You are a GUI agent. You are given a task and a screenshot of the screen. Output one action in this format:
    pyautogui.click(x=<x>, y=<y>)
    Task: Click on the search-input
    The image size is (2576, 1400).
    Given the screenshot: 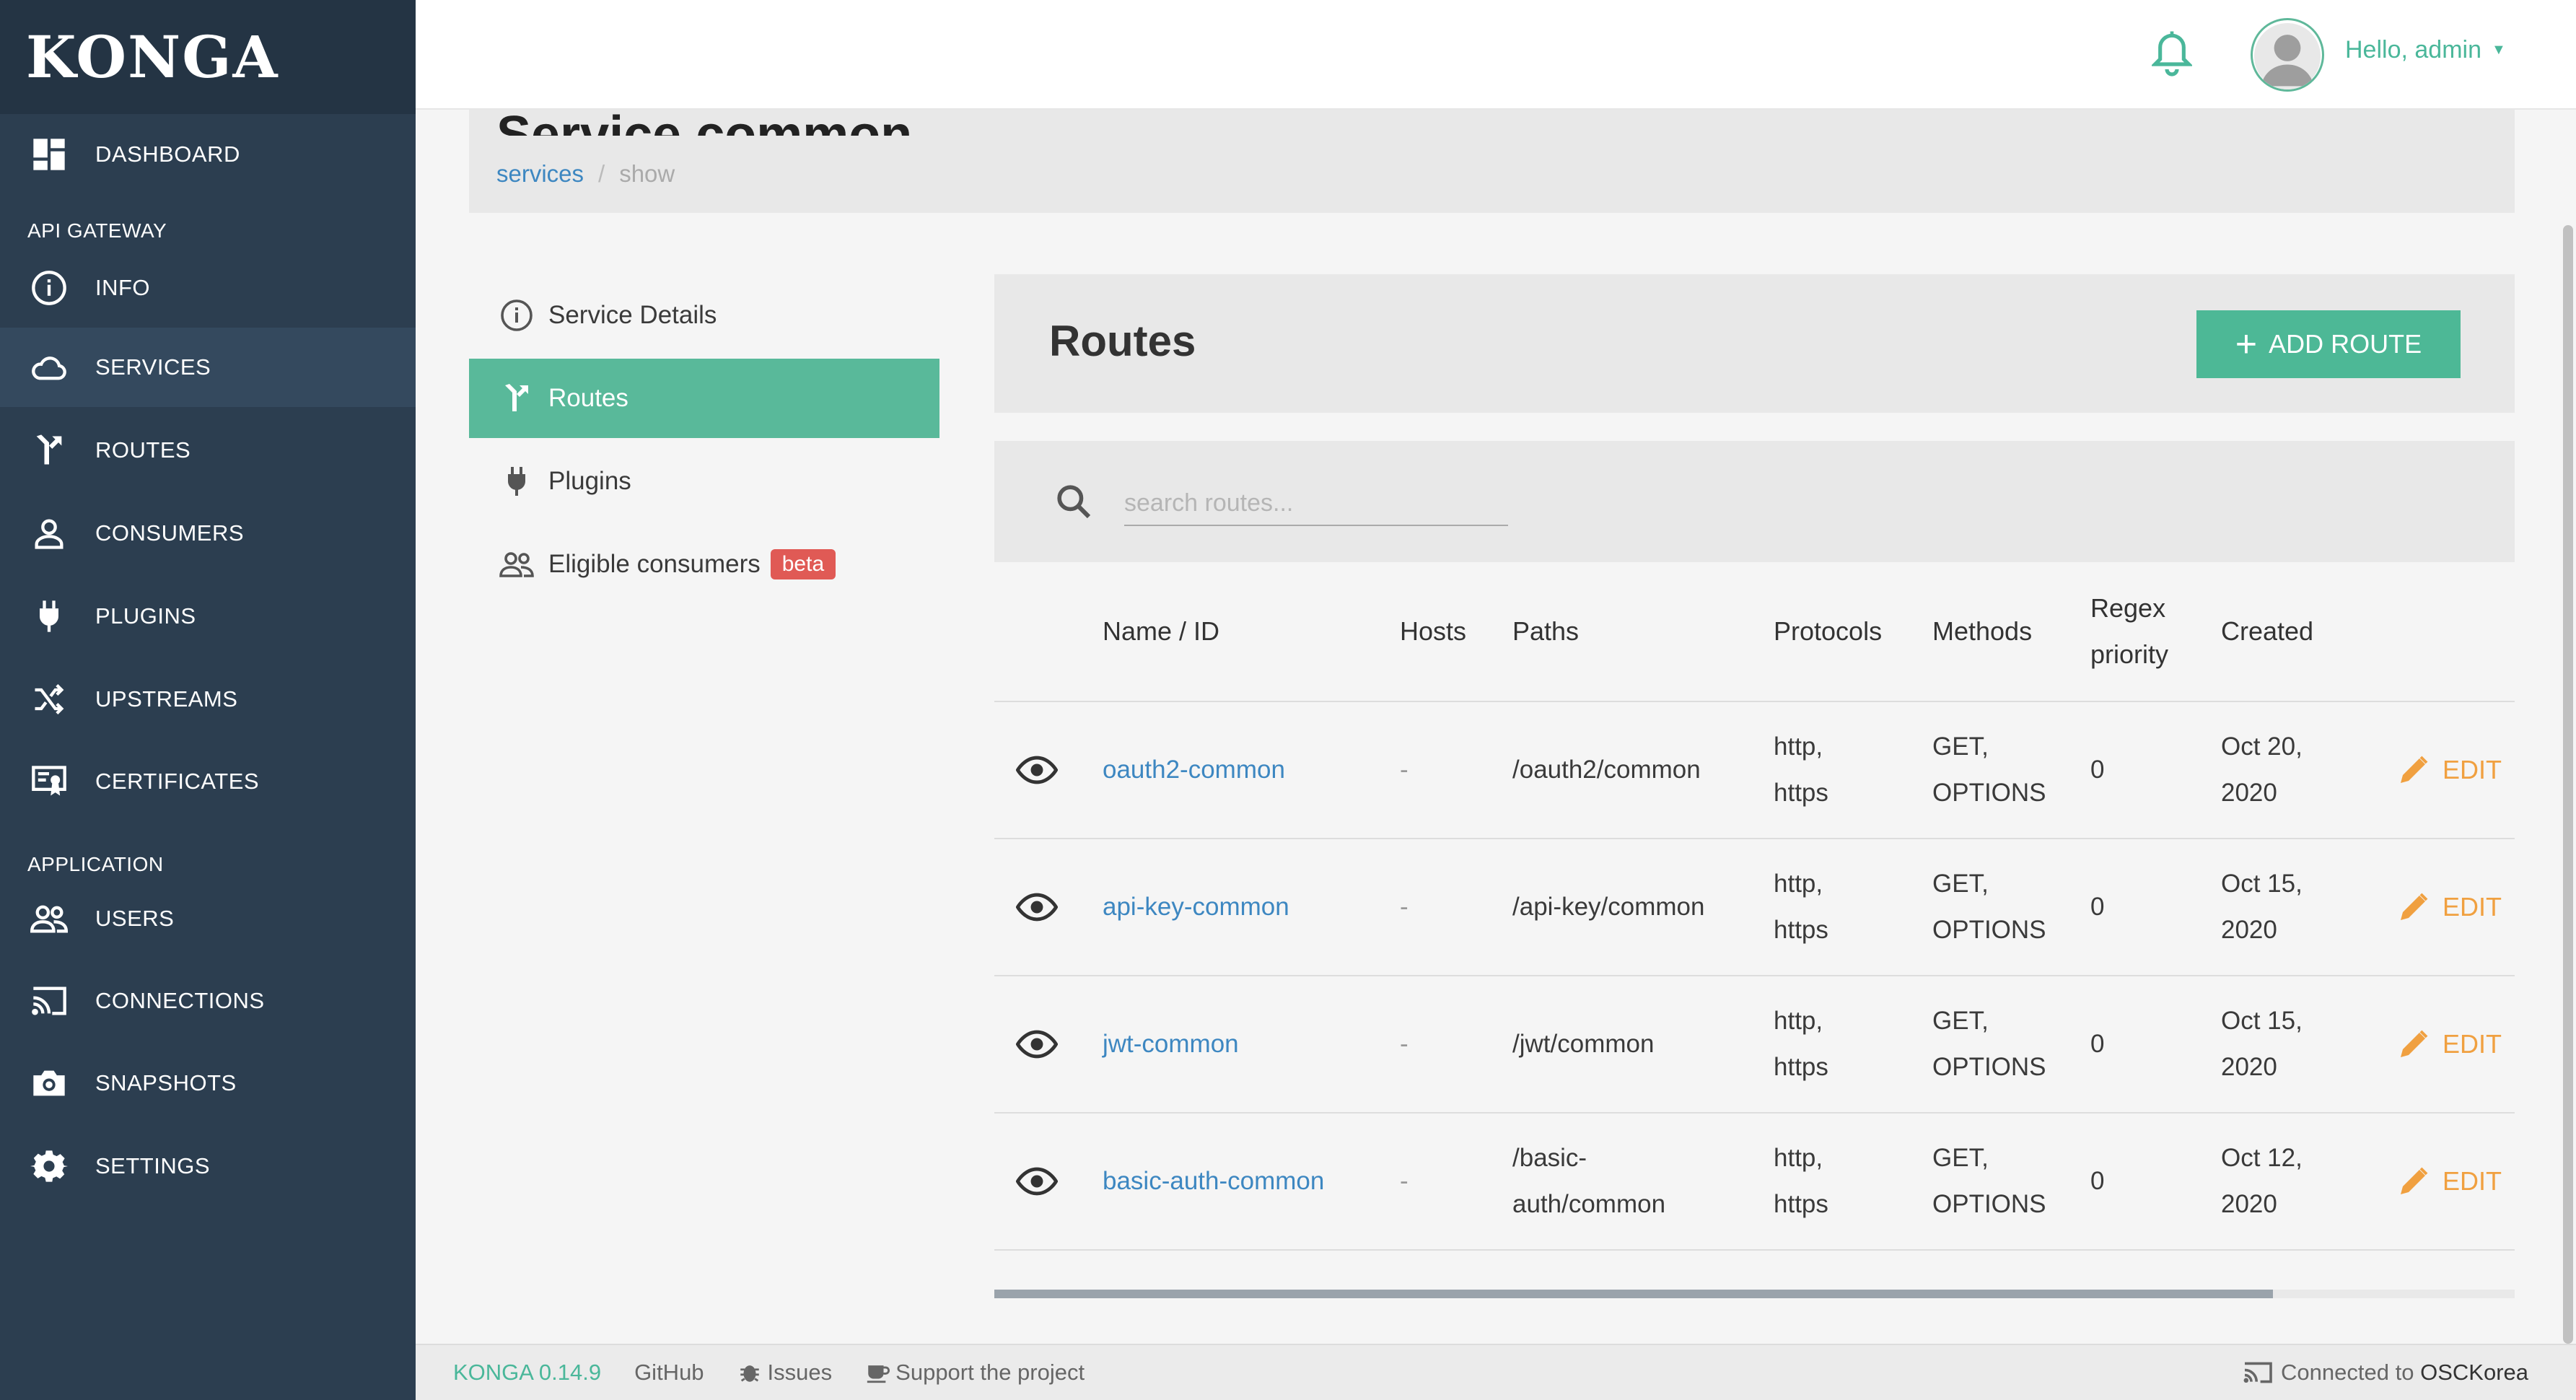 What is the action you would take?
    pyautogui.click(x=1316, y=503)
    